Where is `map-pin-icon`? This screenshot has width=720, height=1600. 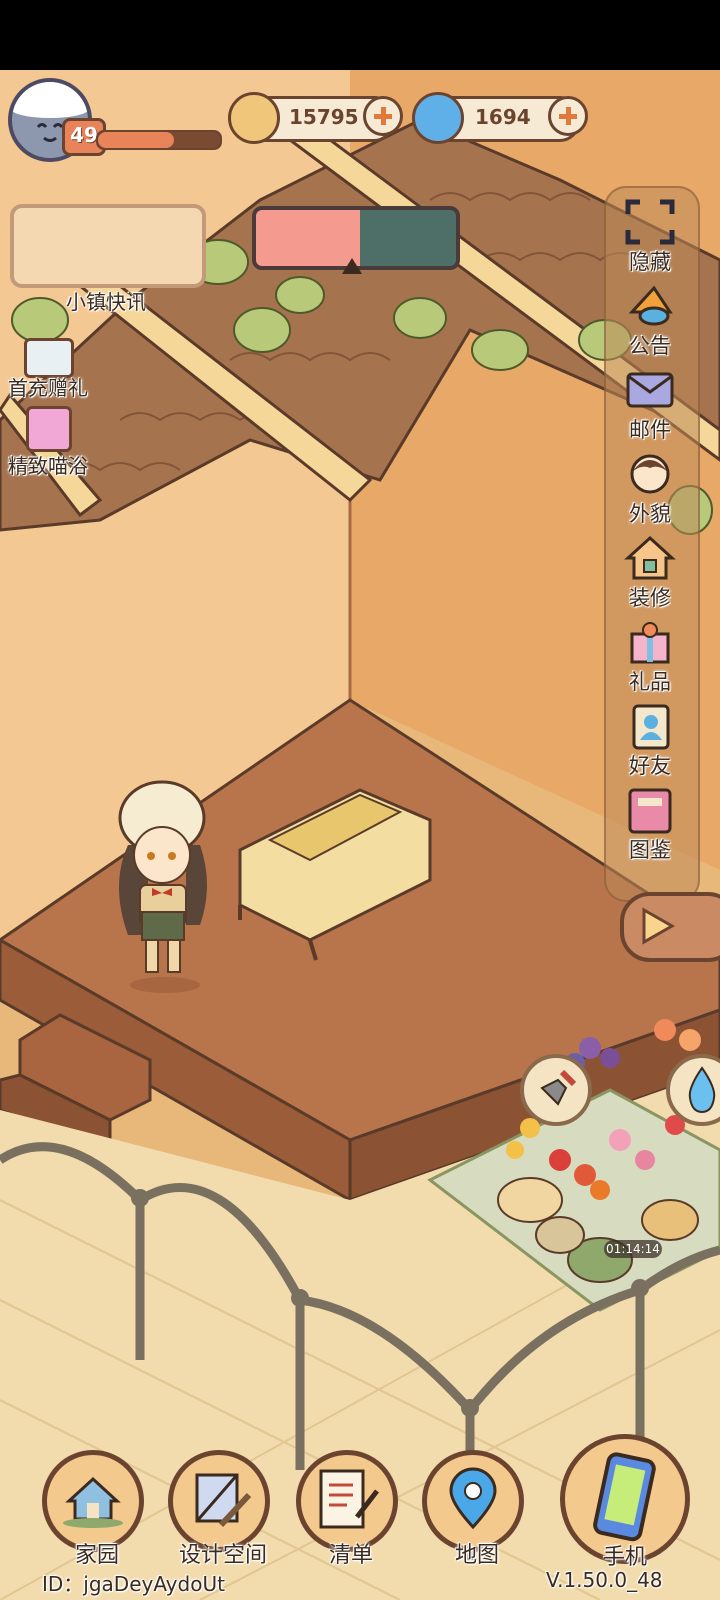 map-pin-icon is located at coordinates (473, 1498).